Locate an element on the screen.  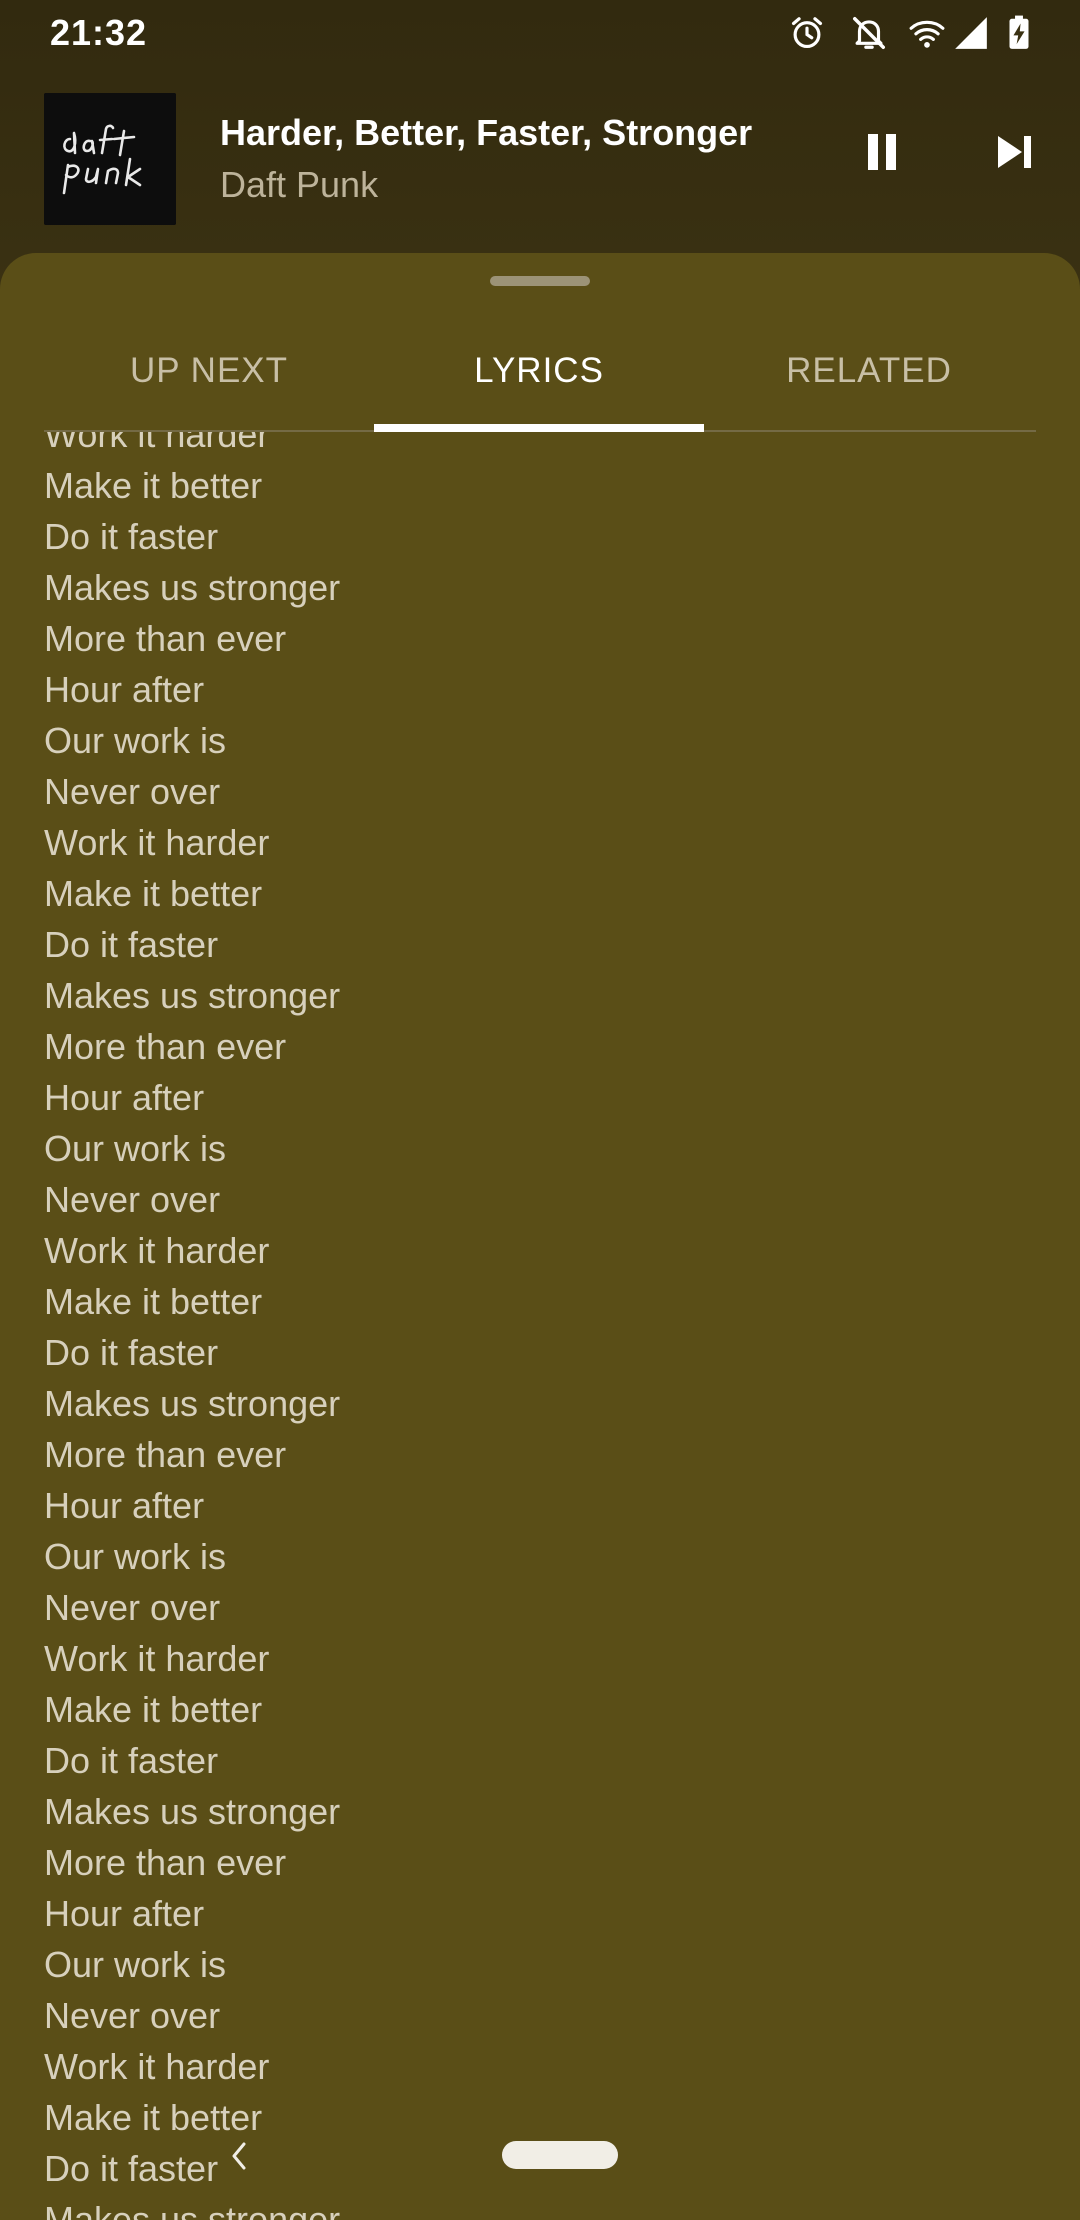
daft-punk-logo is located at coordinates (110, 159).